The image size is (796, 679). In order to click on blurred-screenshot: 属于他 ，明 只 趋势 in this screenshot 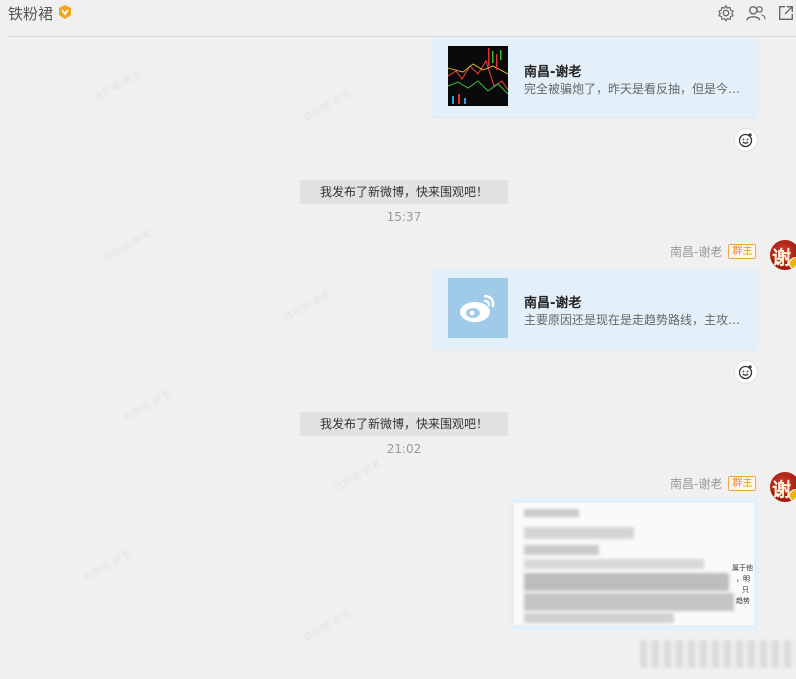, I will do `click(634, 564)`.